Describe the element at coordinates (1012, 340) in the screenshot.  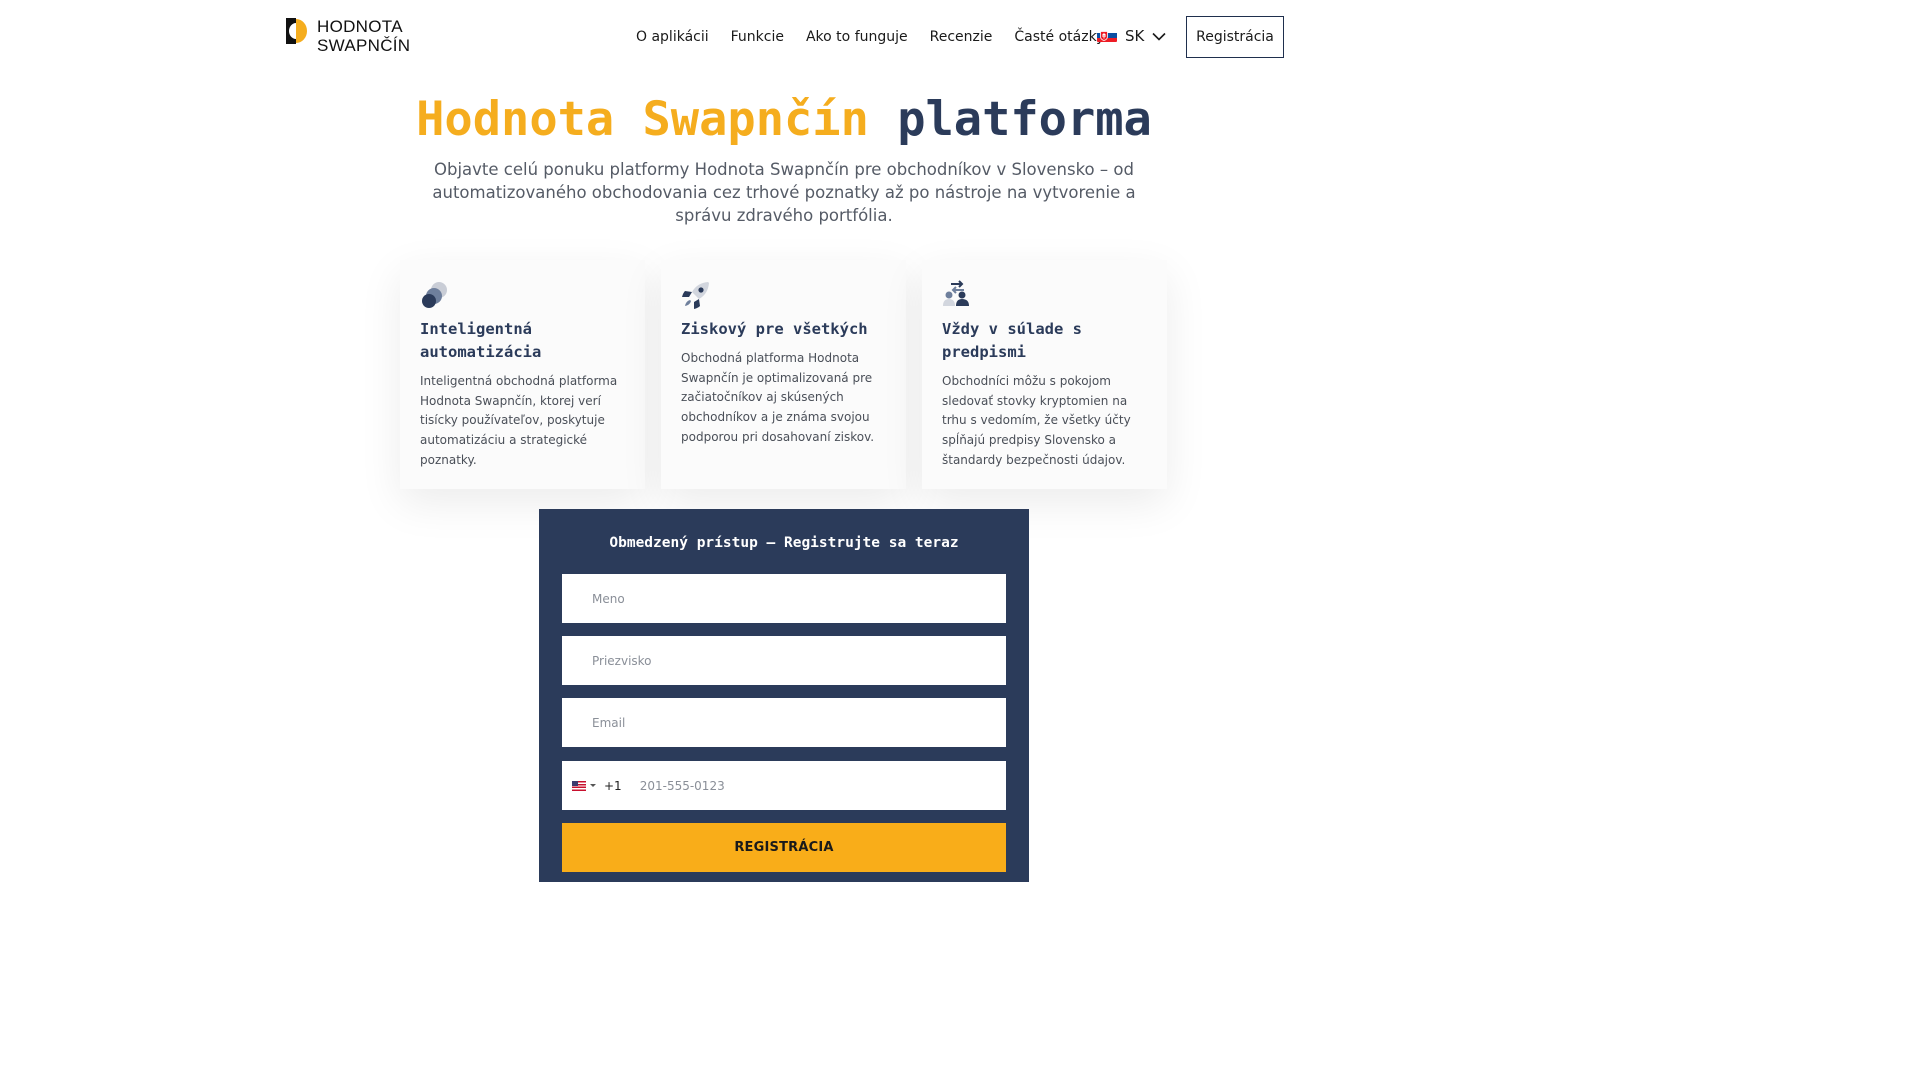
I see `feature-card-title: Vždy v súlade s predpismi` at that location.